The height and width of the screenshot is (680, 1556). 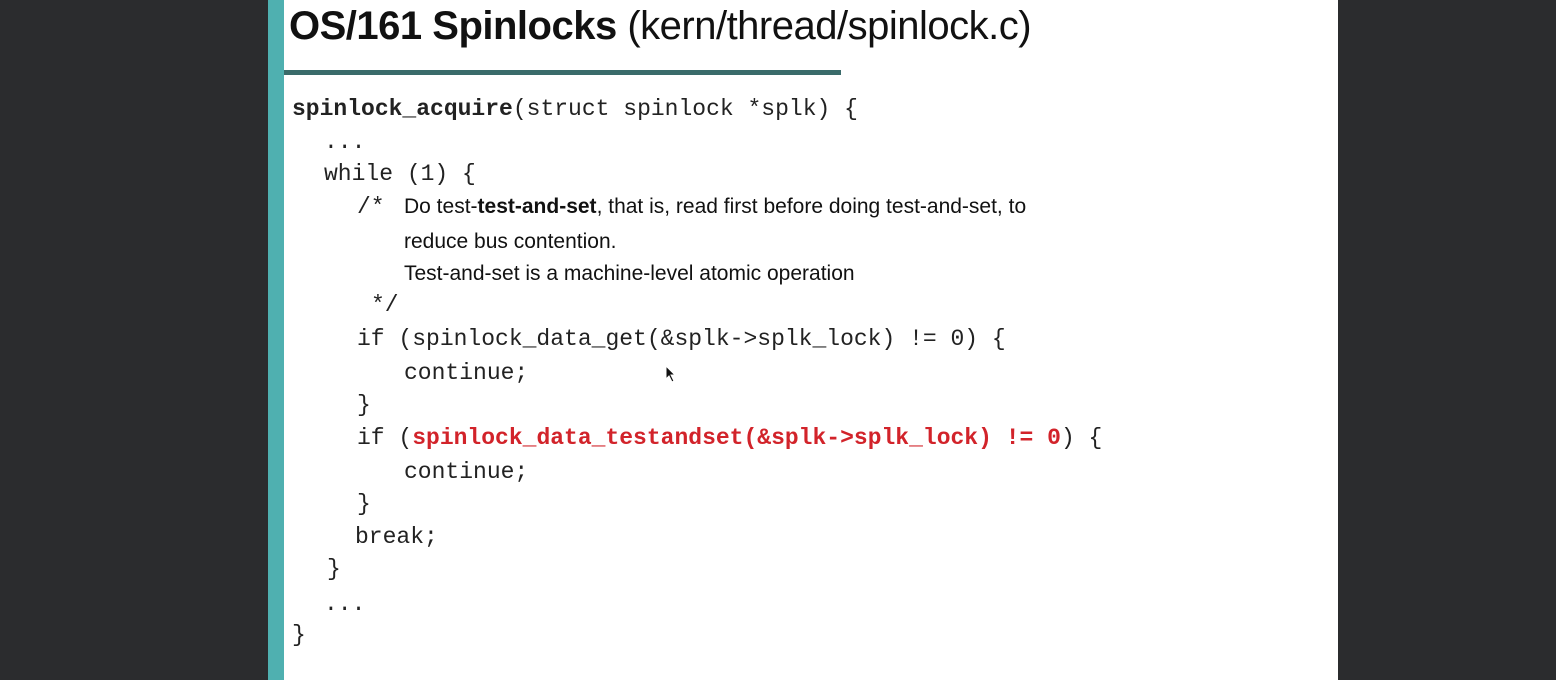 What do you see at coordinates (385, 438) in the screenshot?
I see `code-if-2-start: if (` at bounding box center [385, 438].